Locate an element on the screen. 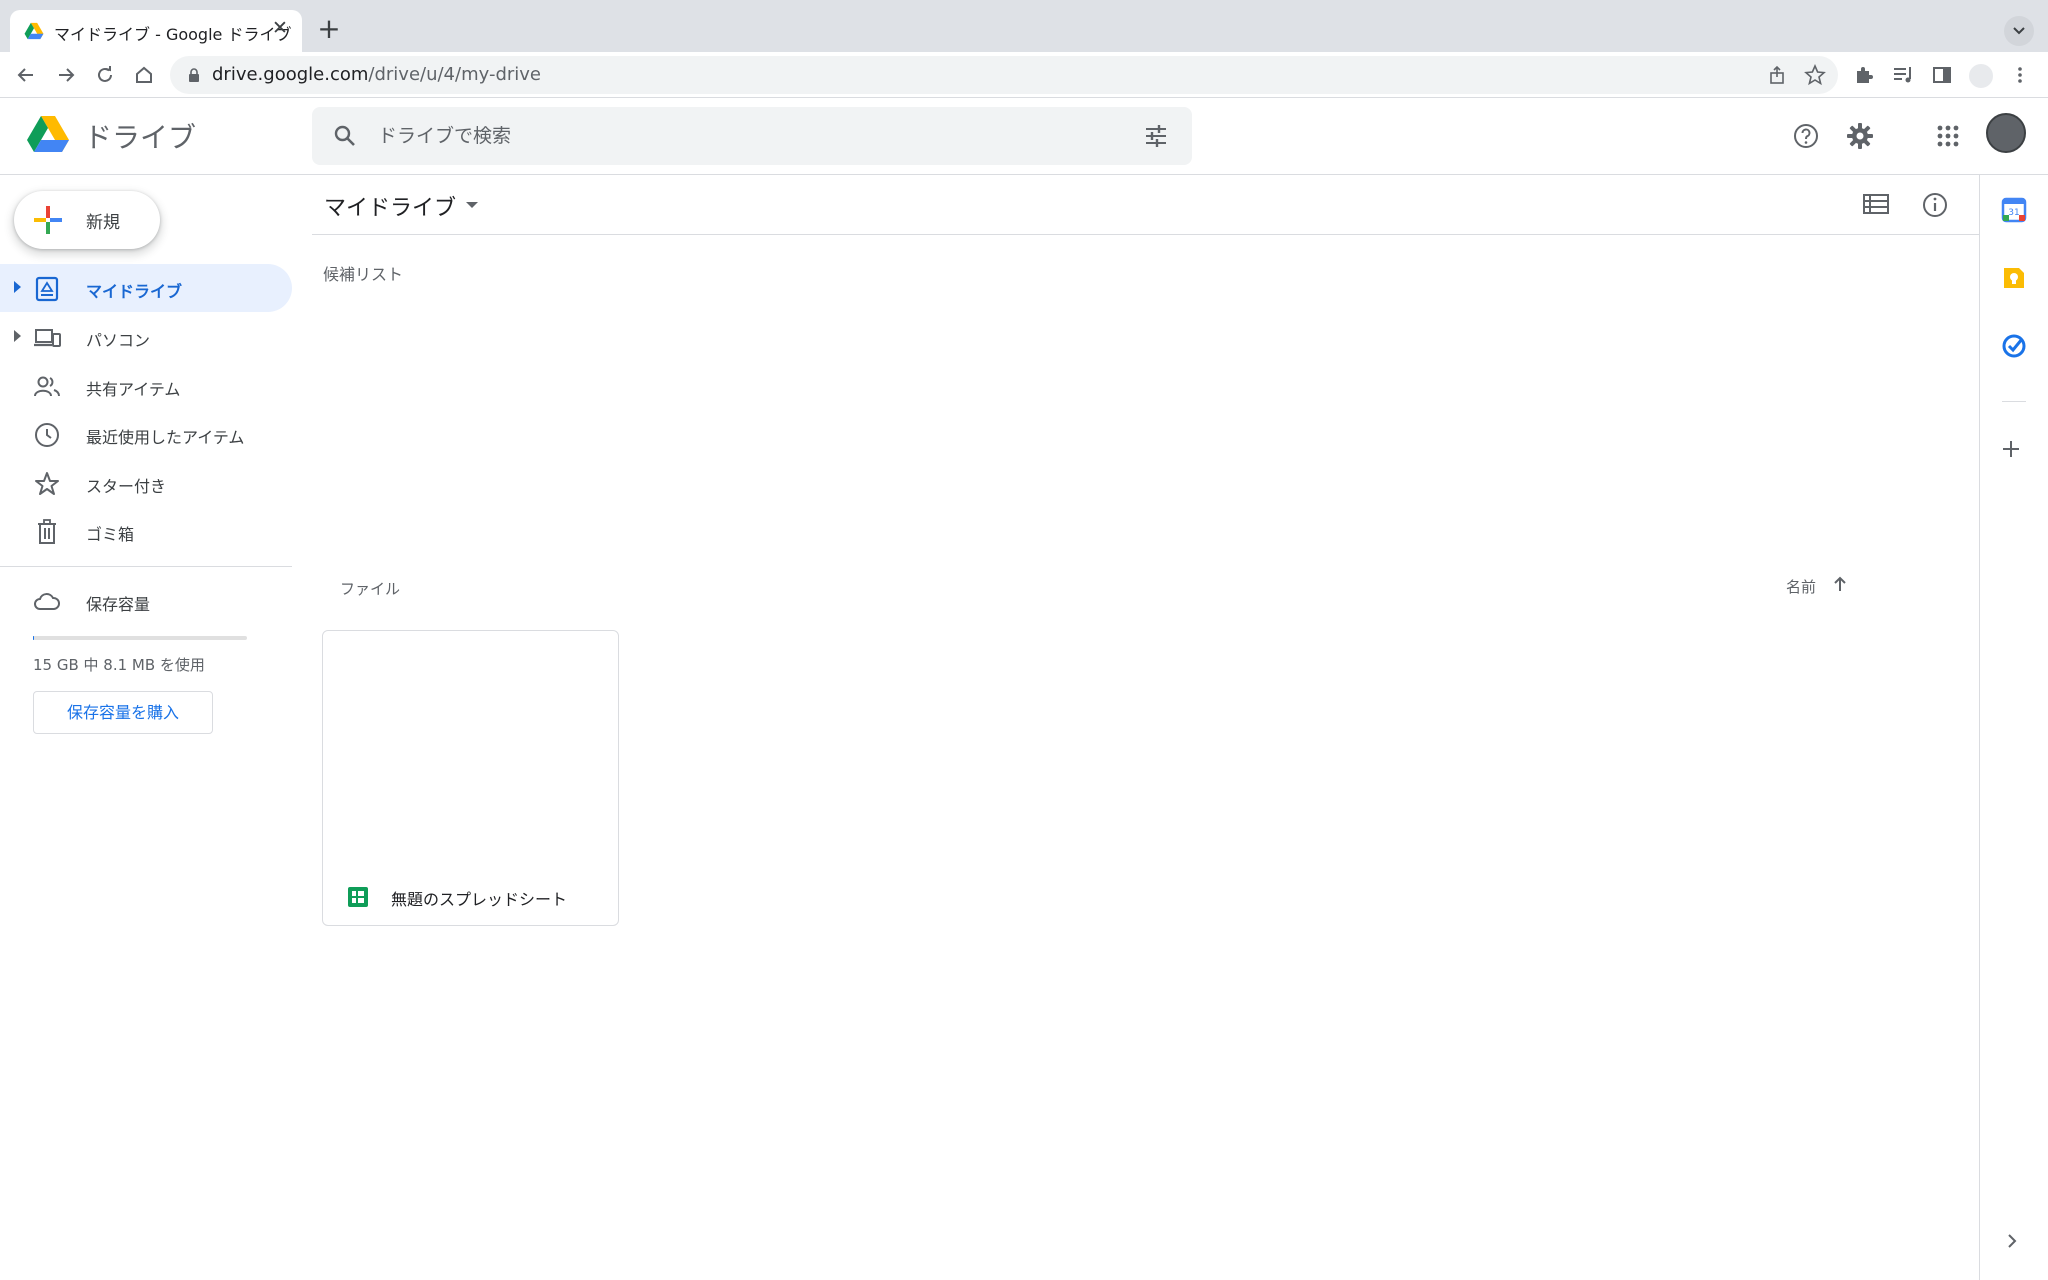 This screenshot has height=1280, width=2048. back-arrow-icon is located at coordinates (25, 75).